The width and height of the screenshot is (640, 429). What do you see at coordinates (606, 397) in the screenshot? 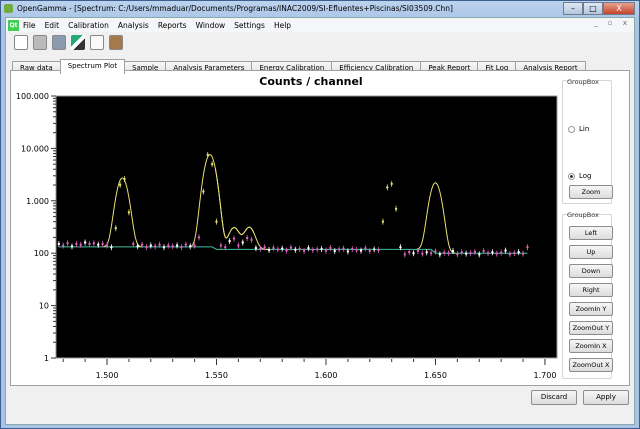
I see `apply-button: Apply` at bounding box center [606, 397].